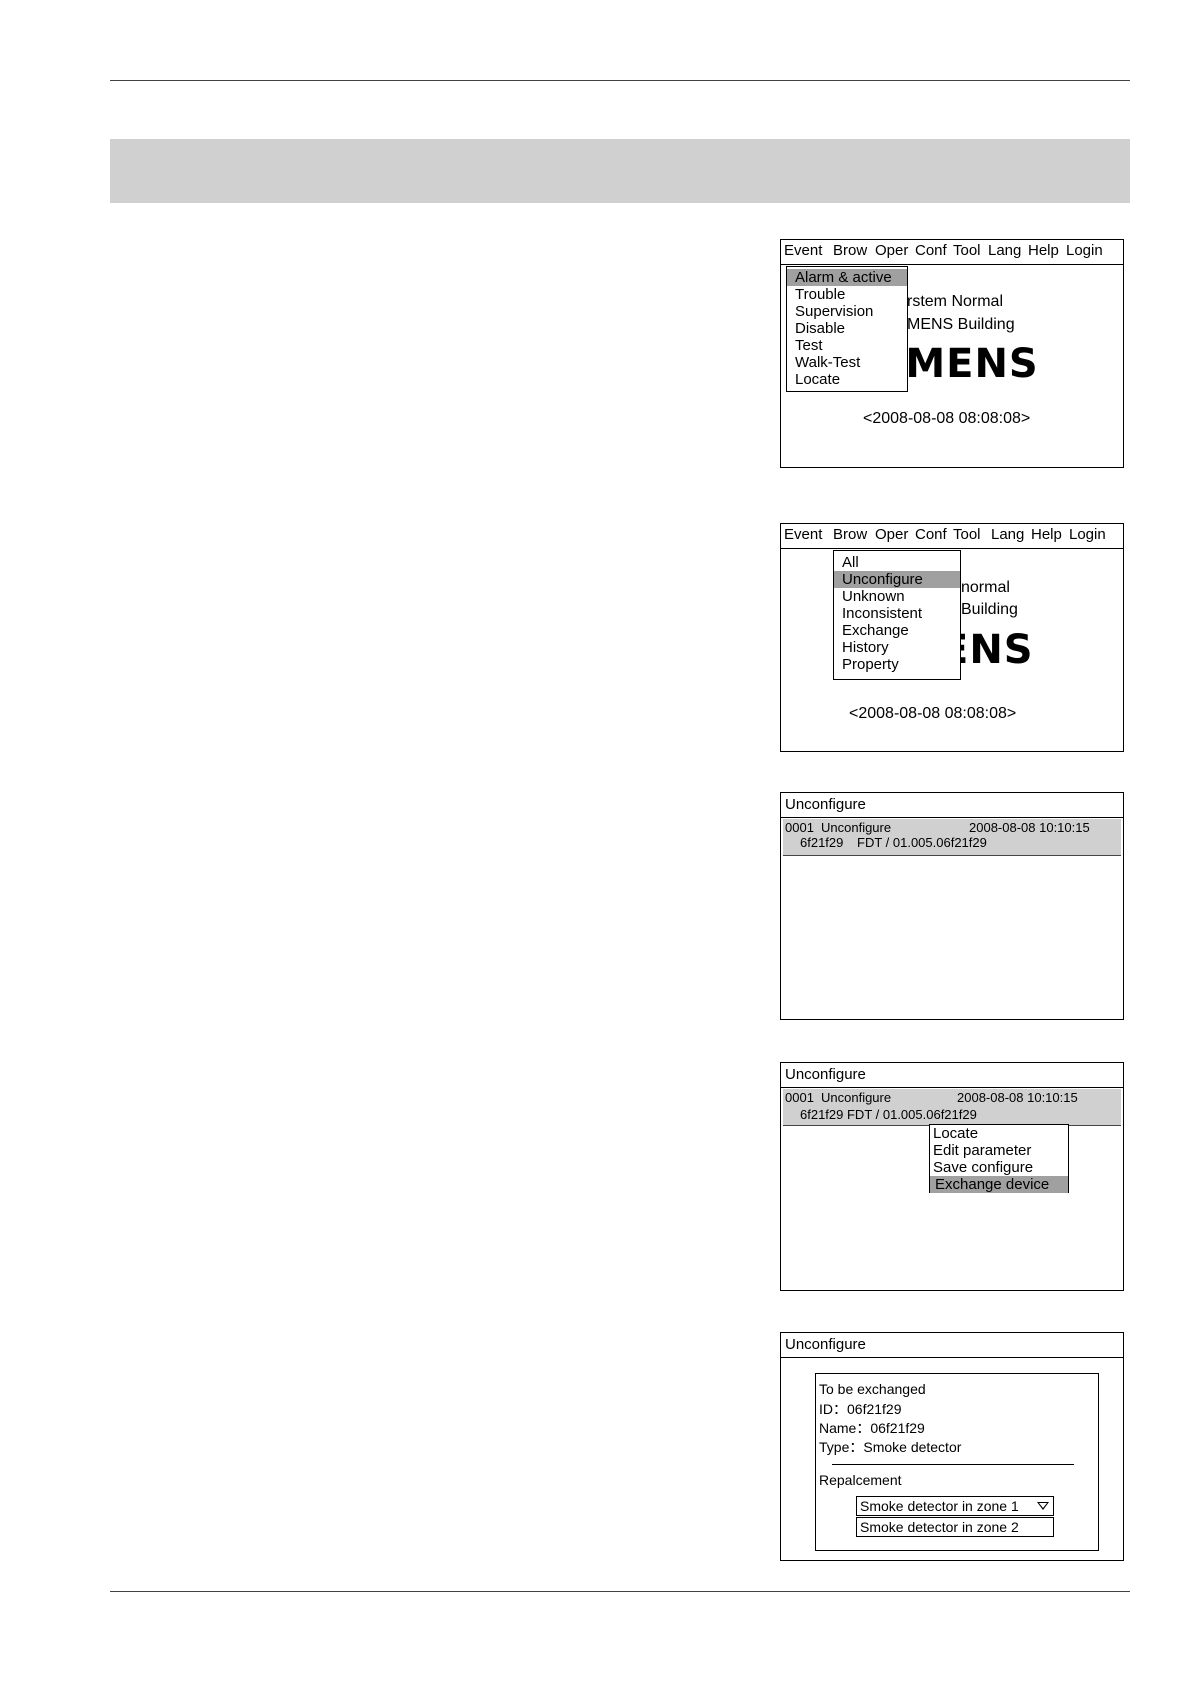  Describe the element at coordinates (888, 1114) in the screenshot. I see `event-detail: 6f21f29 FDT / 01.005.06f21f29` at that location.